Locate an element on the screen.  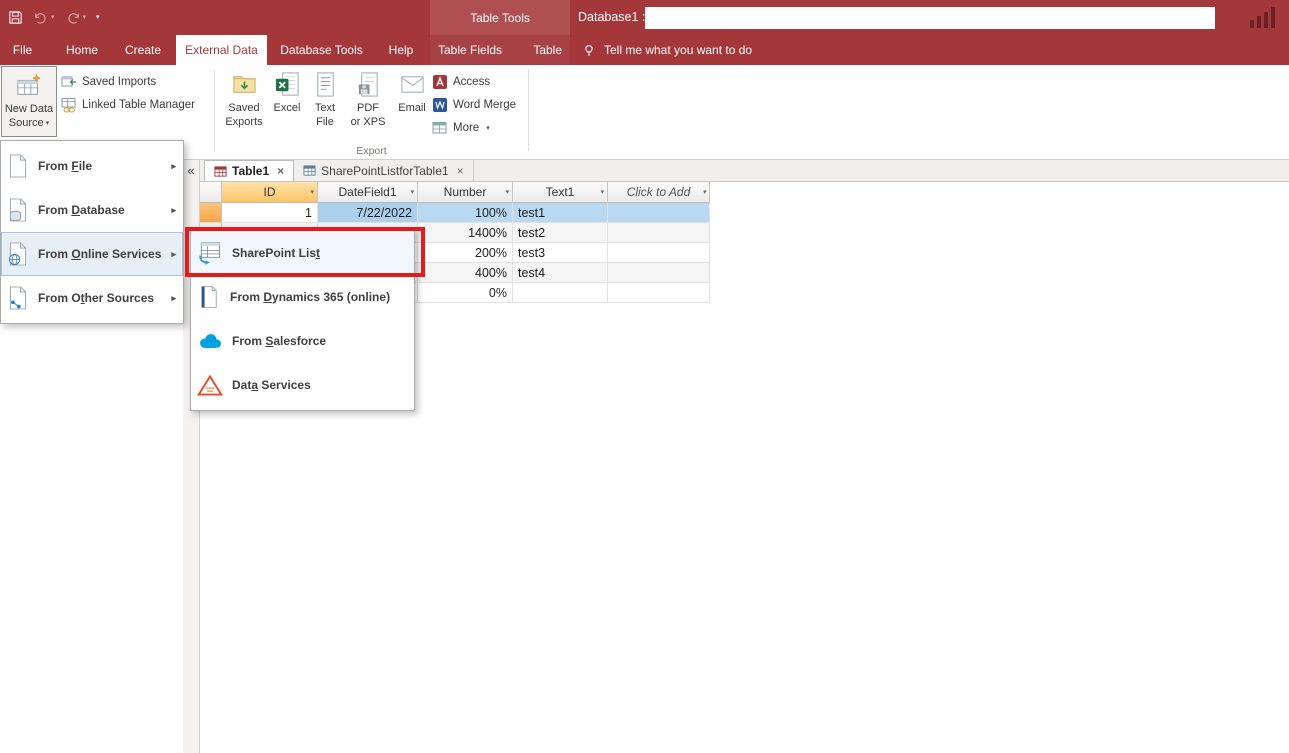
save-icon is located at coordinates (15, 17).